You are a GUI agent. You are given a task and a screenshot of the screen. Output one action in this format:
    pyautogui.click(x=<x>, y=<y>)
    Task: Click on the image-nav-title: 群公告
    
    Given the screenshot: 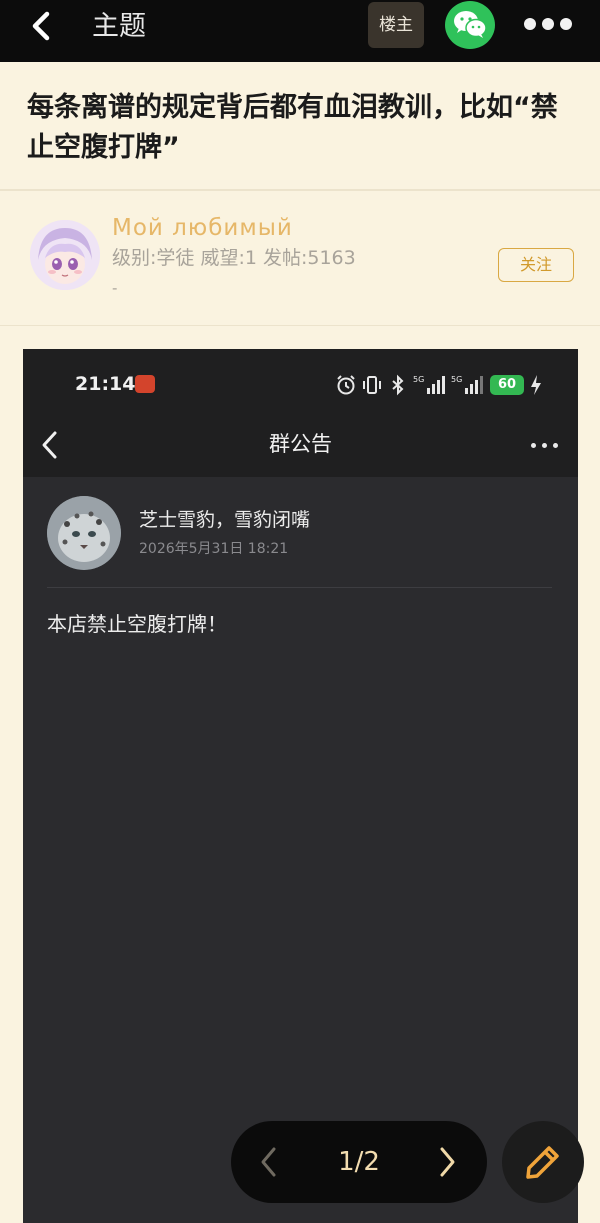 What is the action you would take?
    pyautogui.click(x=300, y=444)
    